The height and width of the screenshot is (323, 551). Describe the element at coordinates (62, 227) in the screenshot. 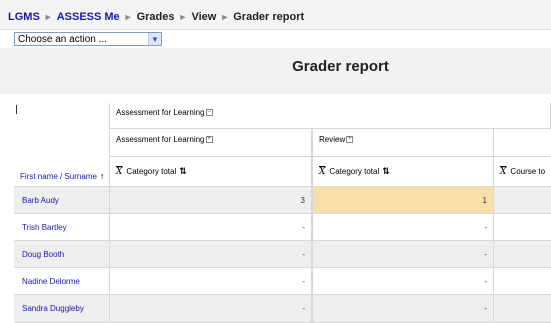

I see `table-row-name: Trish Bartley` at that location.